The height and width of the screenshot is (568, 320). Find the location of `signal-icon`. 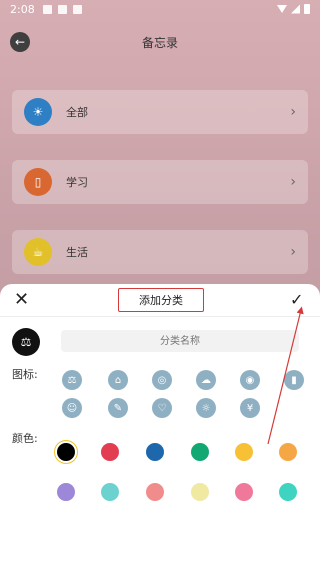

signal-icon is located at coordinates (295, 9).